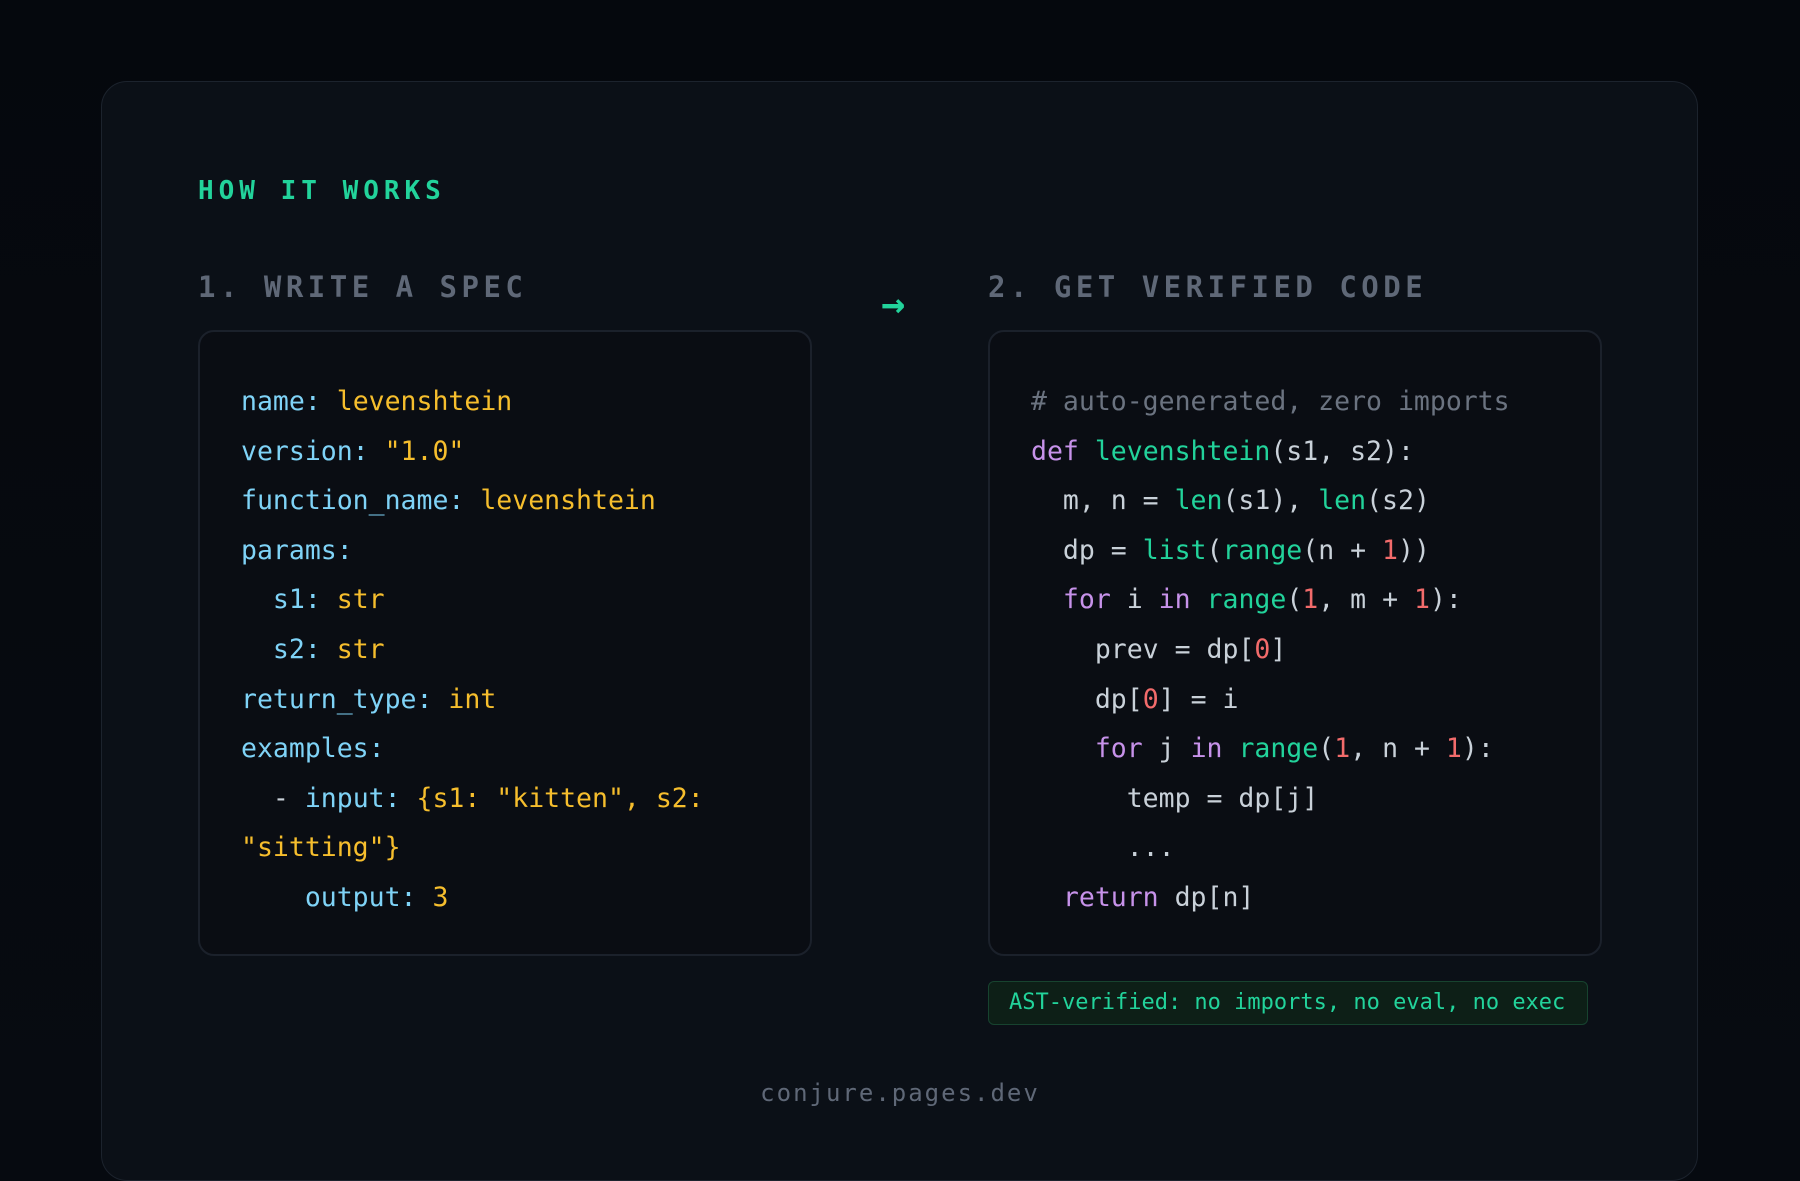  What do you see at coordinates (363, 287) in the screenshot?
I see `step-1-title: 1. WRITE A SPEC` at bounding box center [363, 287].